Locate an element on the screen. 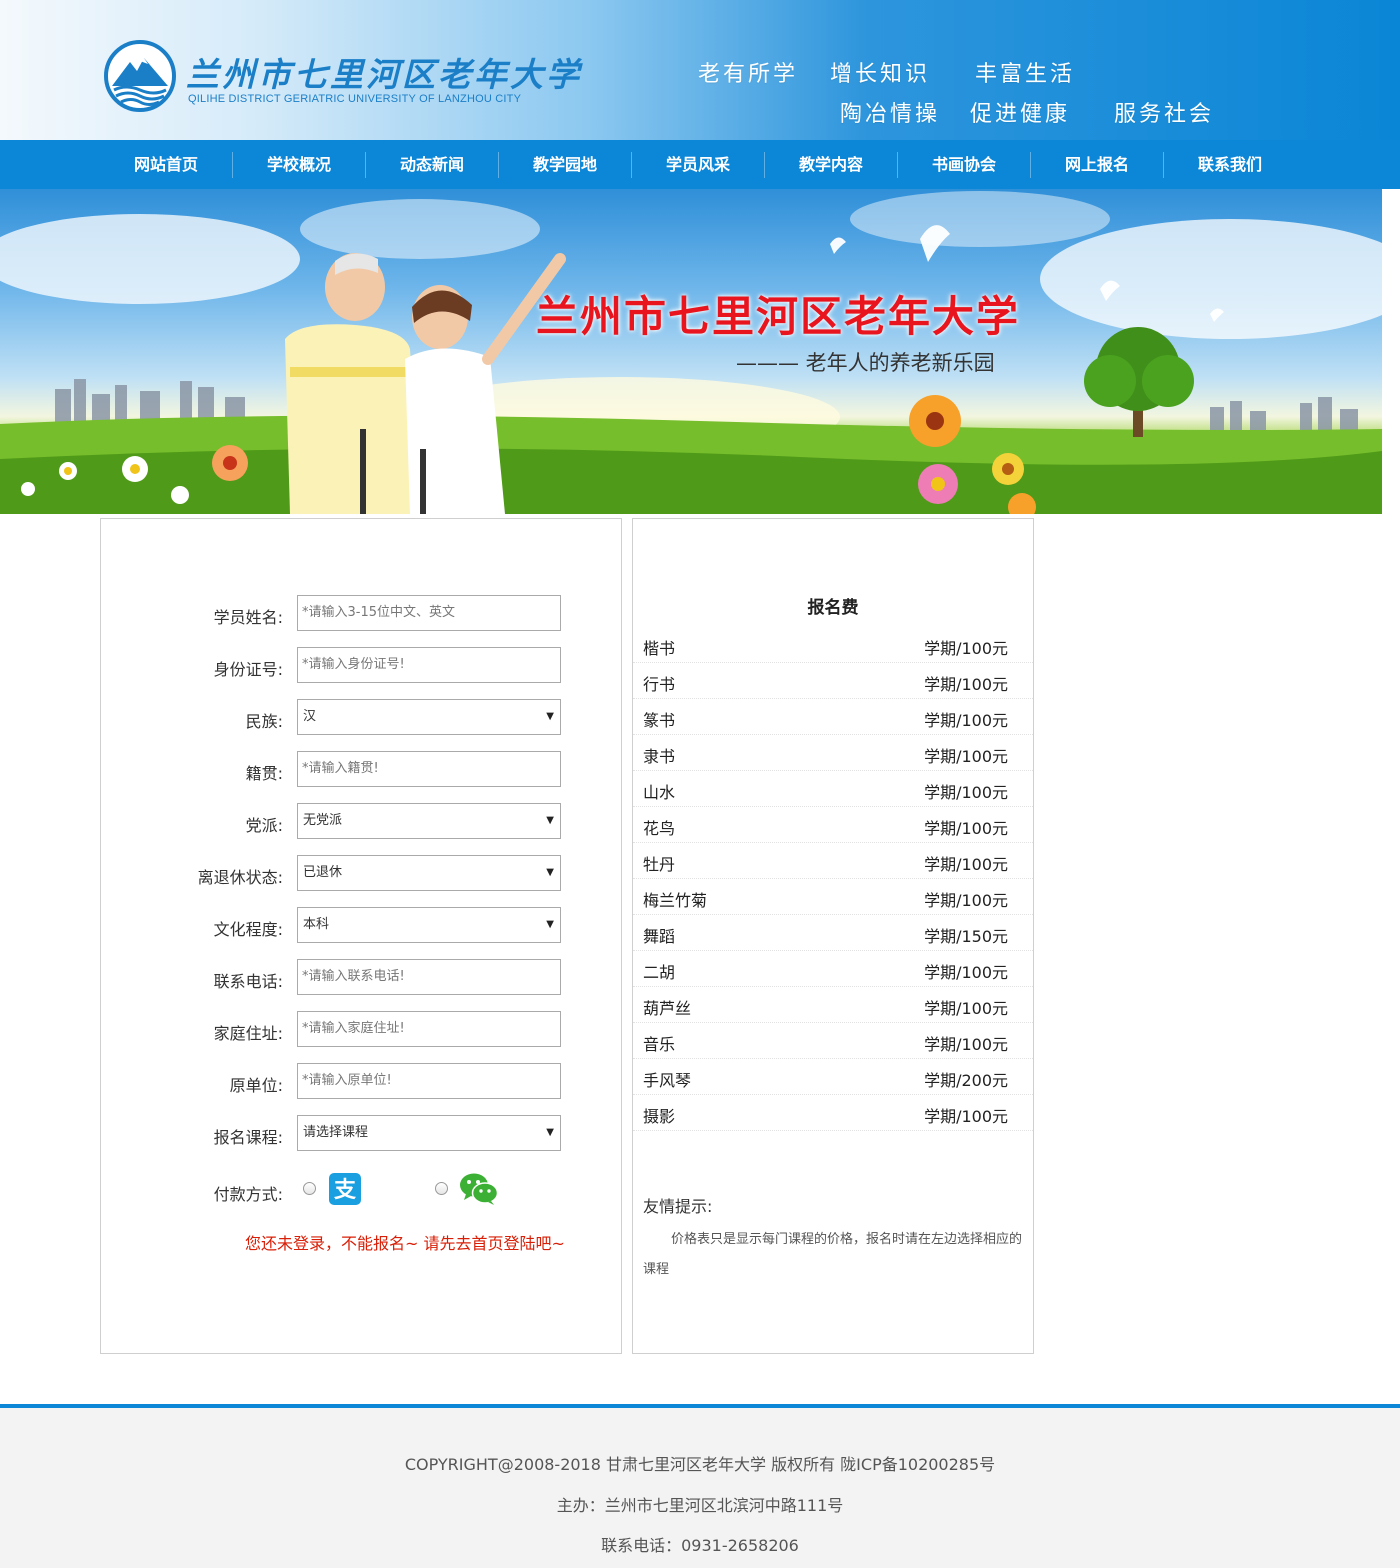  fee-course-name: 手风琴 is located at coordinates (667, 1080).